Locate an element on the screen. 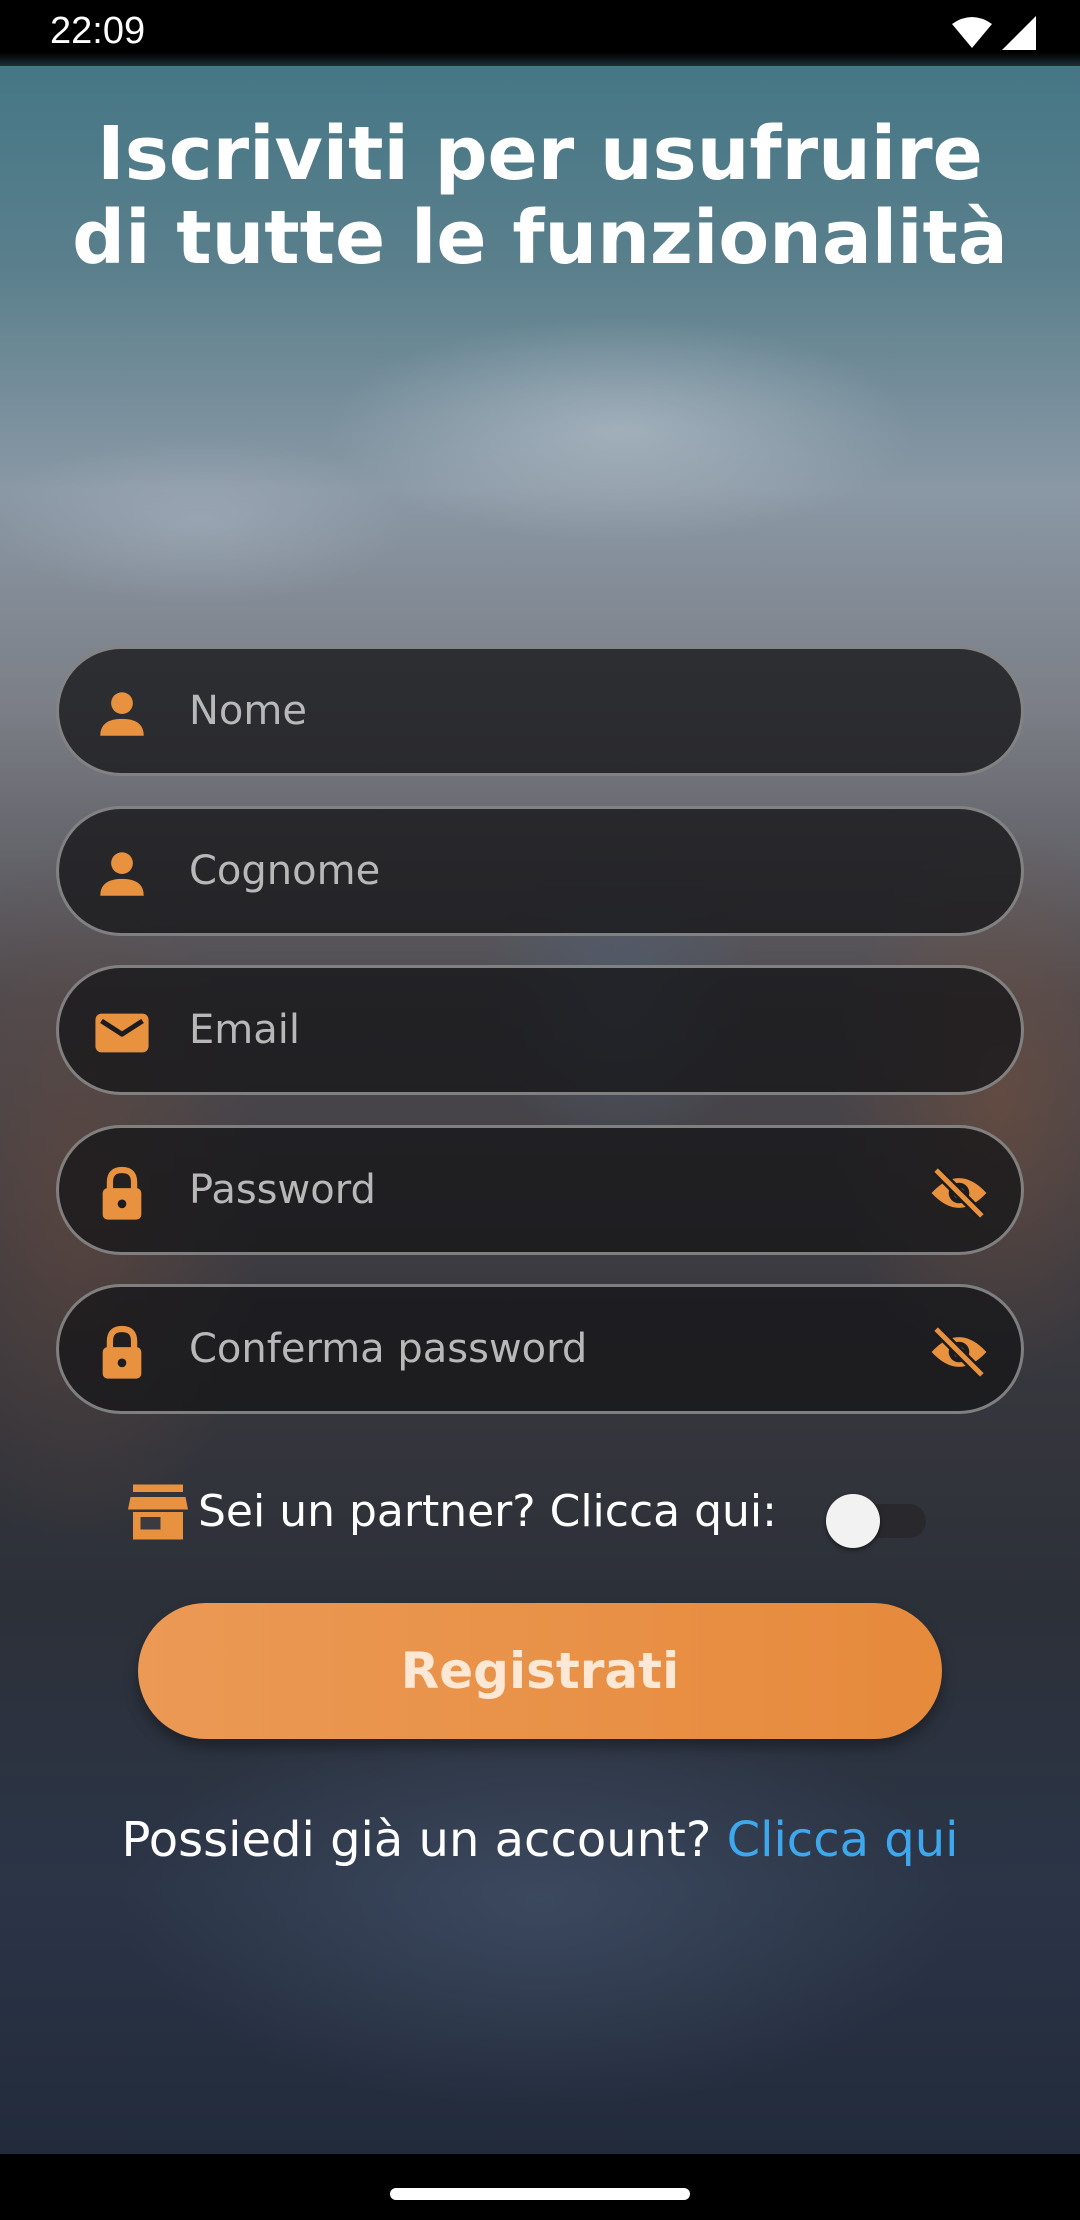 This screenshot has width=1080, height=2220. mail-icon is located at coordinates (122, 1033).